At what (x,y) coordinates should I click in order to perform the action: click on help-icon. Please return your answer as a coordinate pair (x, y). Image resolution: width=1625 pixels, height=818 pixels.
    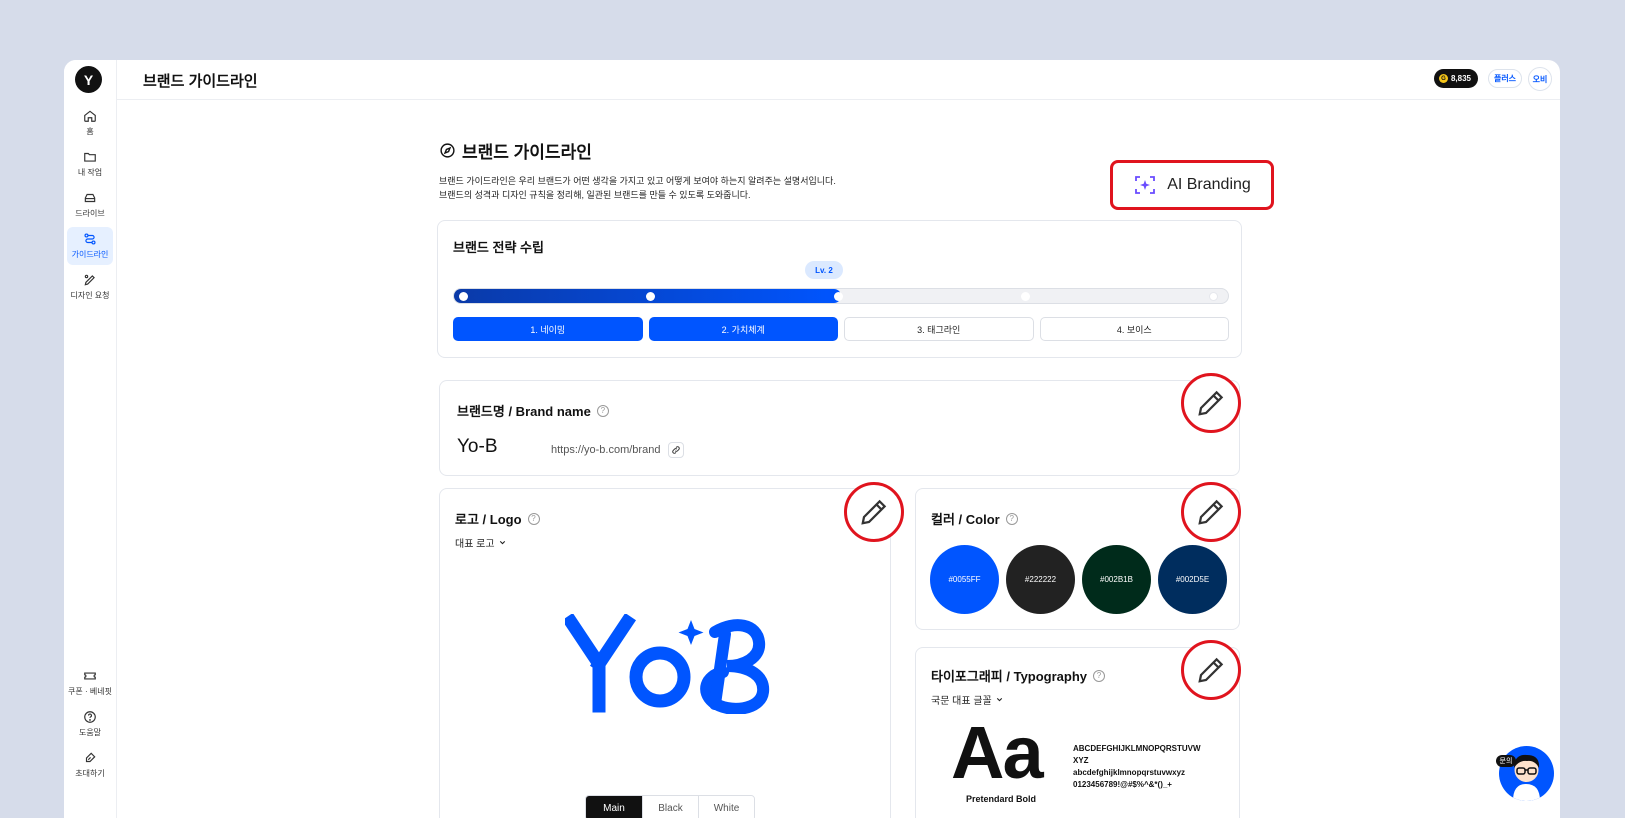
    Looking at the image, I should click on (90, 717).